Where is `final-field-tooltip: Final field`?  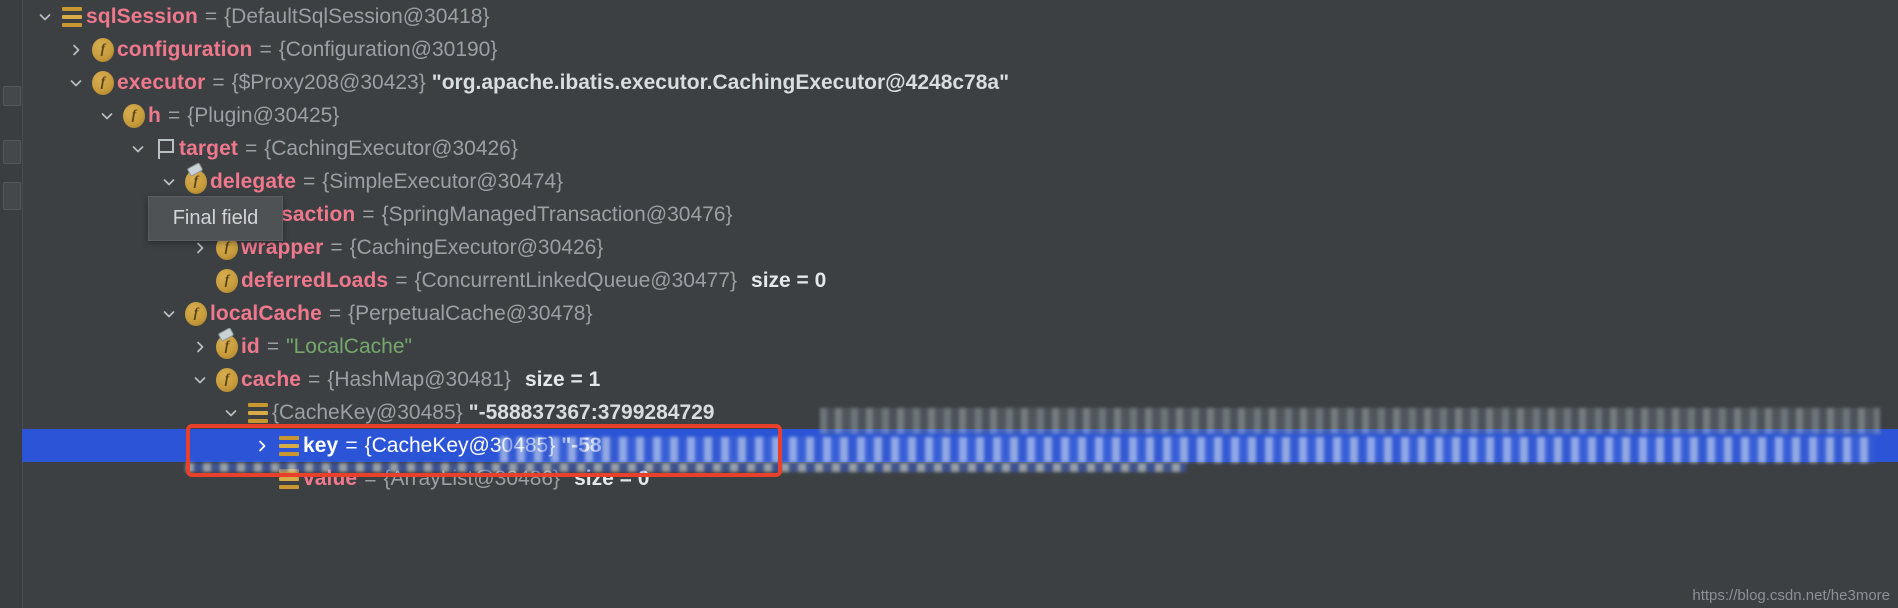 final-field-tooltip: Final field is located at coordinates (215, 218).